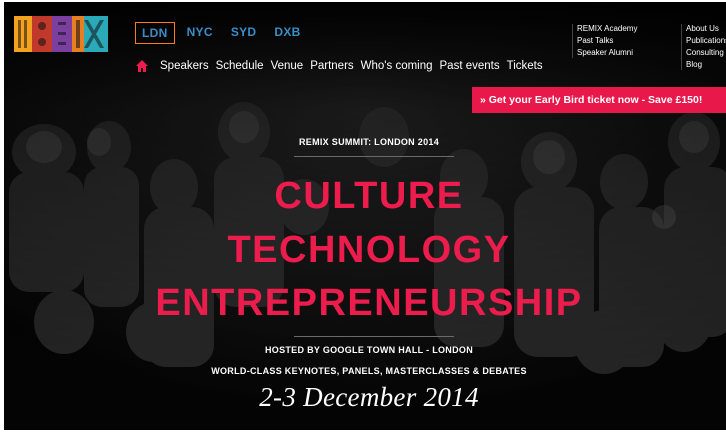 The width and height of the screenshot is (726, 434). What do you see at coordinates (525, 66) in the screenshot?
I see `nav-tickets: Tickets` at bounding box center [525, 66].